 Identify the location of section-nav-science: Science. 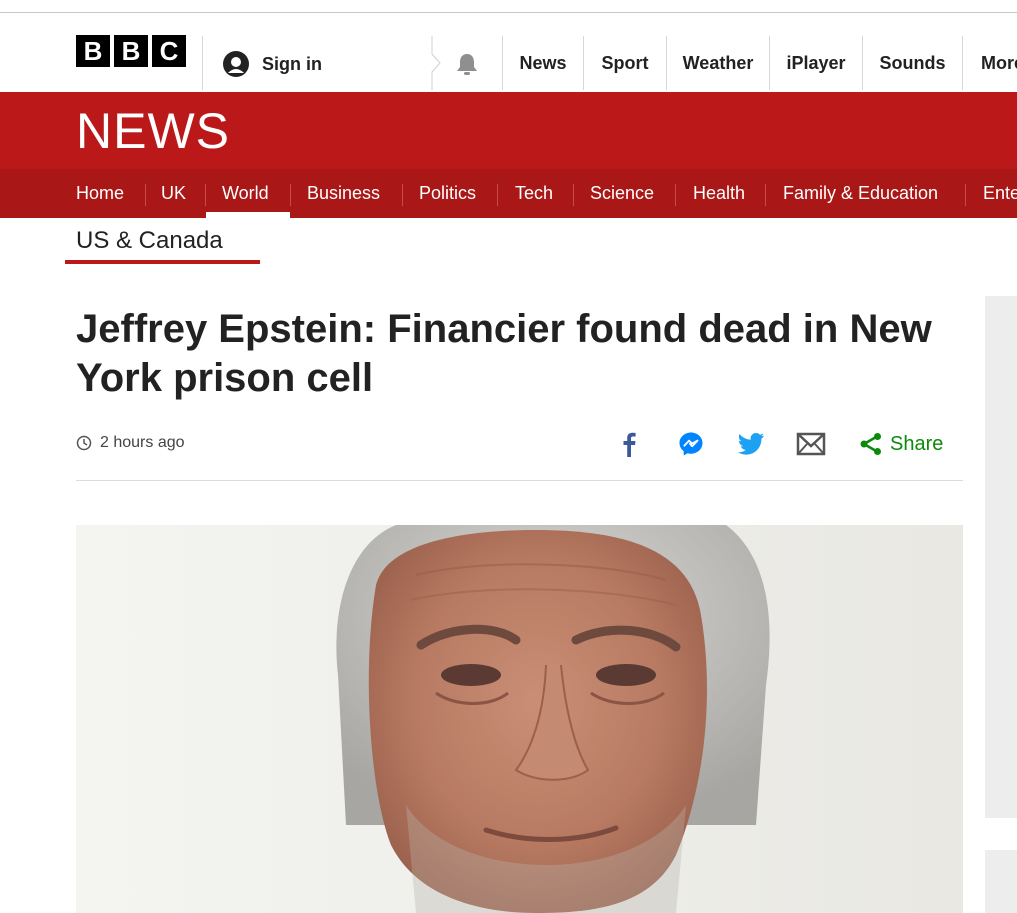
(622, 193).